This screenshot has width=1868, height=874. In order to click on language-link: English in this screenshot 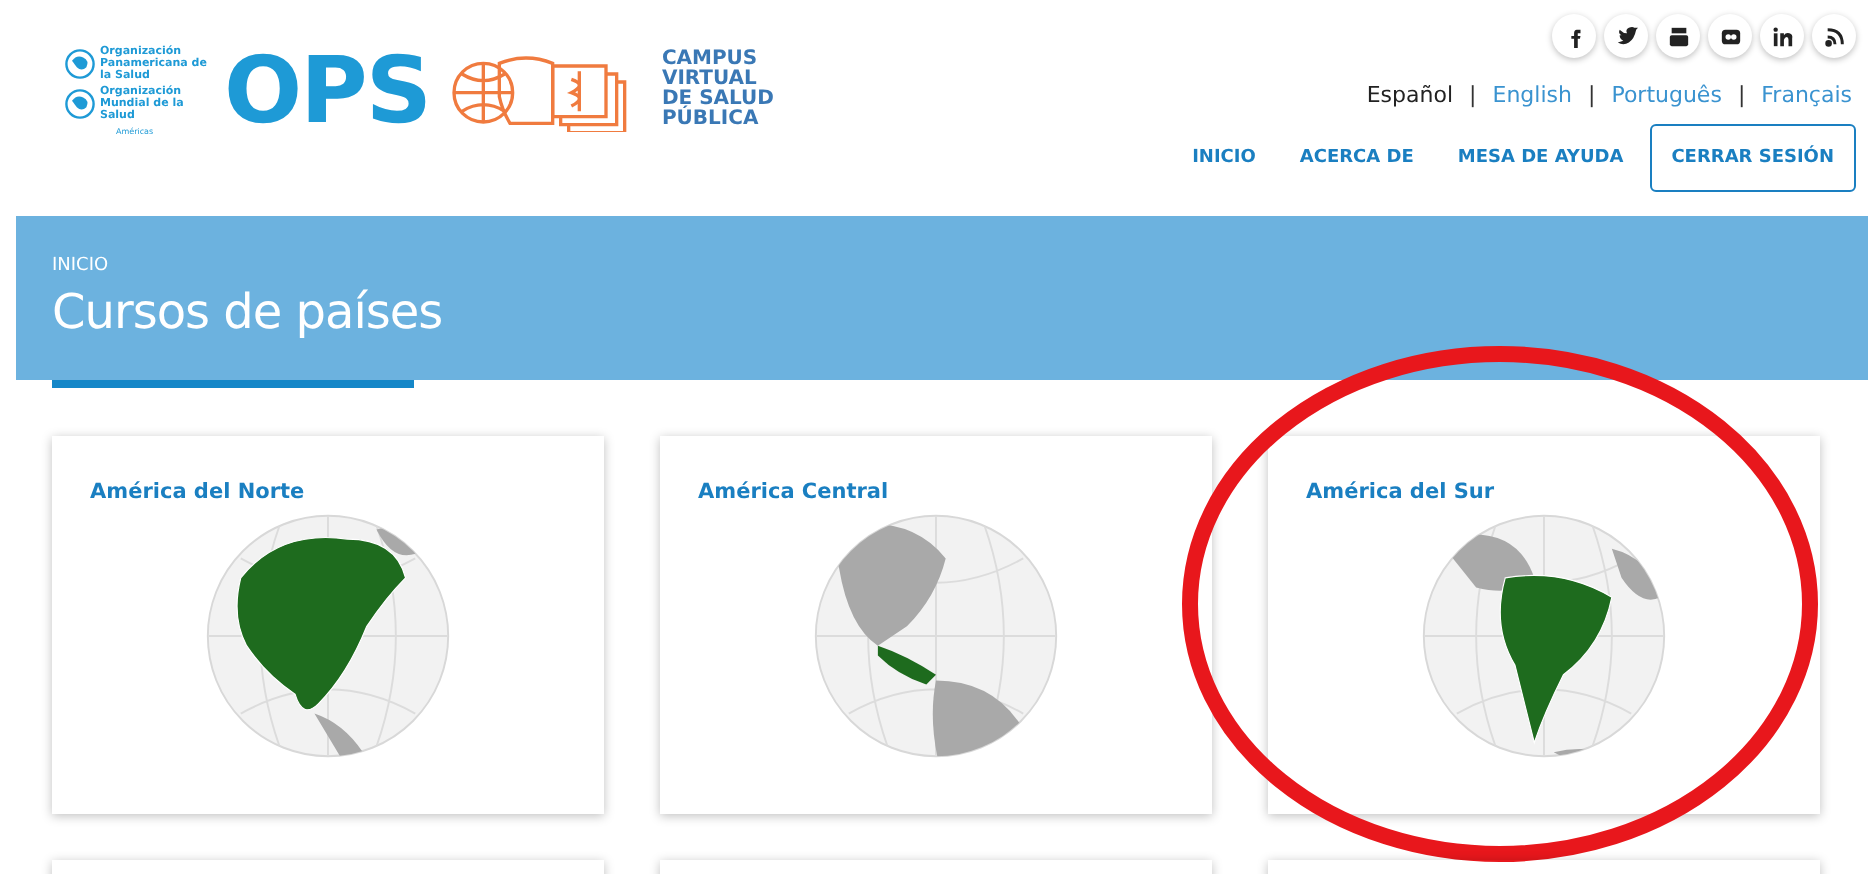, I will do `click(1532, 95)`.